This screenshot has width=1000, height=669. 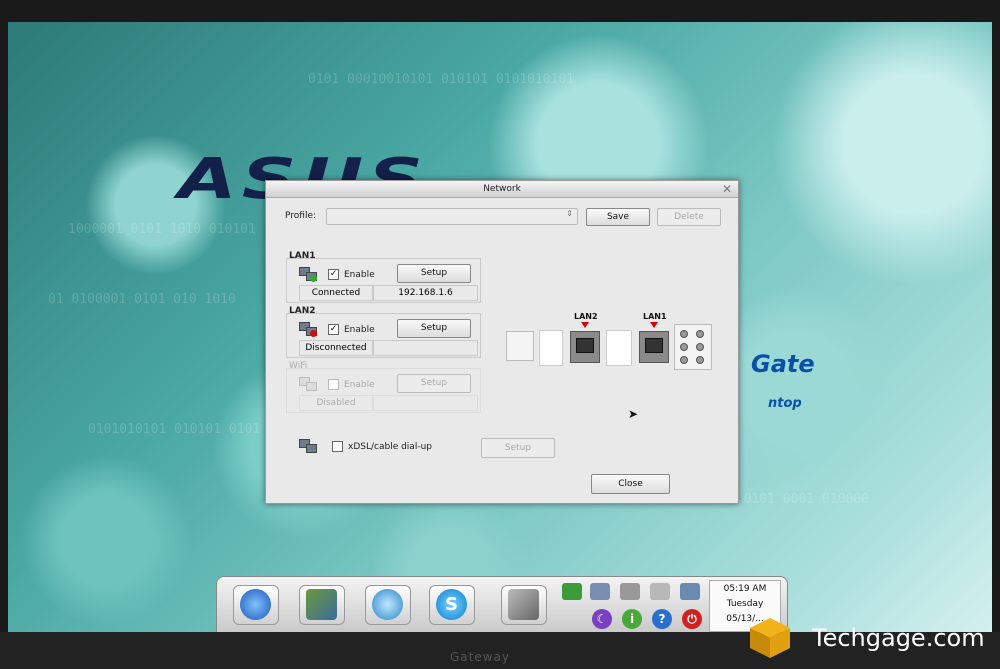 I want to click on wifi-setup-button: Setup, so click(x=434, y=383).